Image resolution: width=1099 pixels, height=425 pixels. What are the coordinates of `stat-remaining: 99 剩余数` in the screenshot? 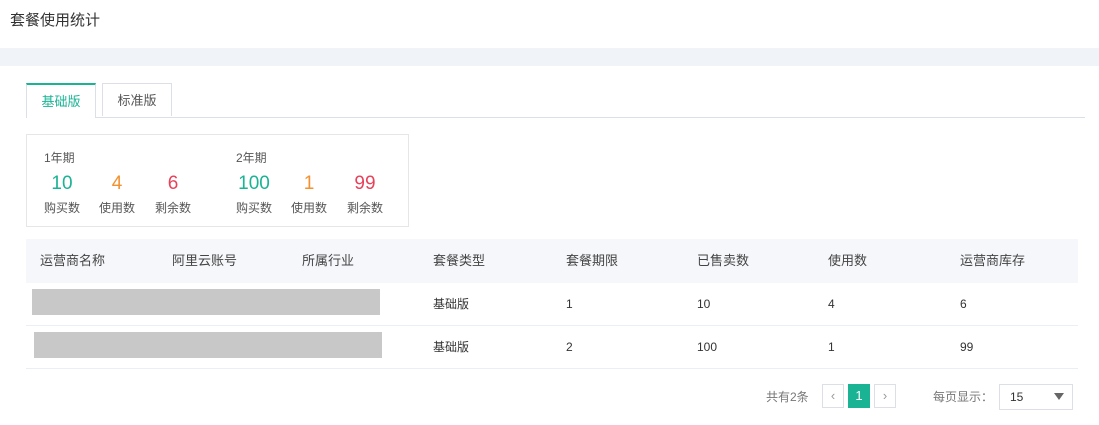 It's located at (365, 194).